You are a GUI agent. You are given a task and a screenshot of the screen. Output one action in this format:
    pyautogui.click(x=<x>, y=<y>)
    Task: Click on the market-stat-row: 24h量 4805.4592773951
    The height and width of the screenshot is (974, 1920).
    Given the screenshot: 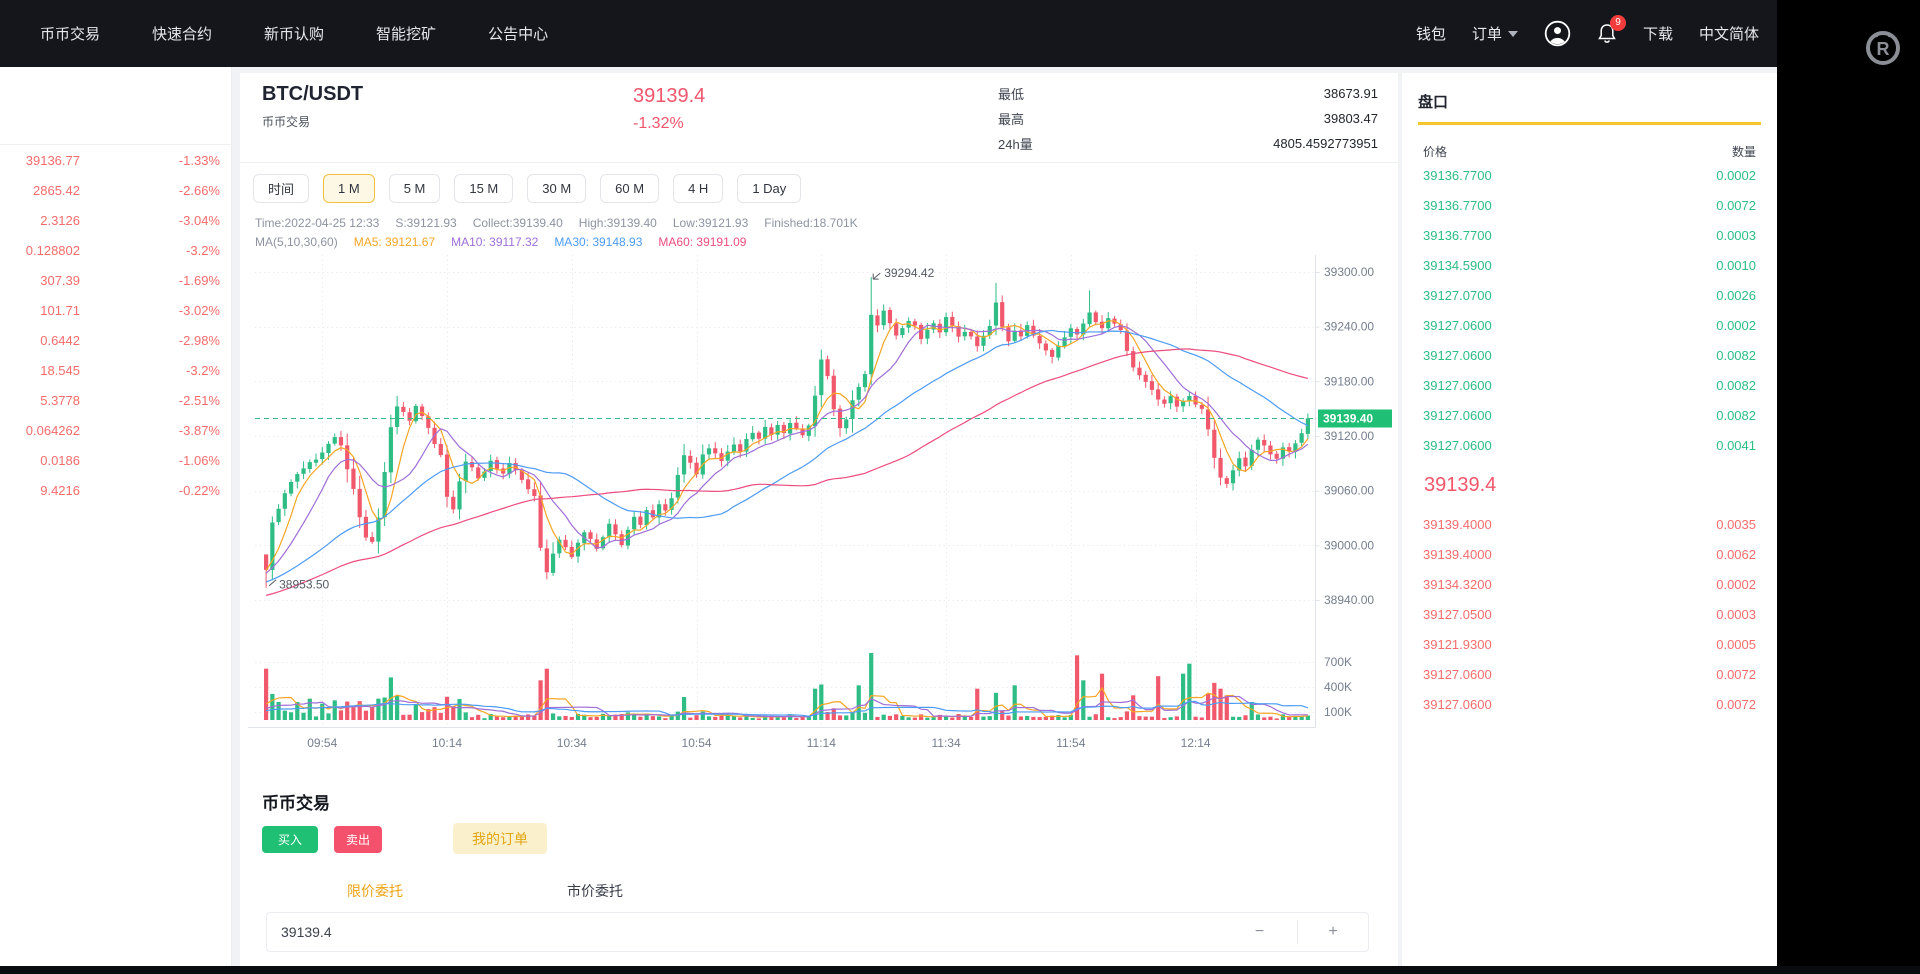 What is the action you would take?
    pyautogui.click(x=1188, y=143)
    